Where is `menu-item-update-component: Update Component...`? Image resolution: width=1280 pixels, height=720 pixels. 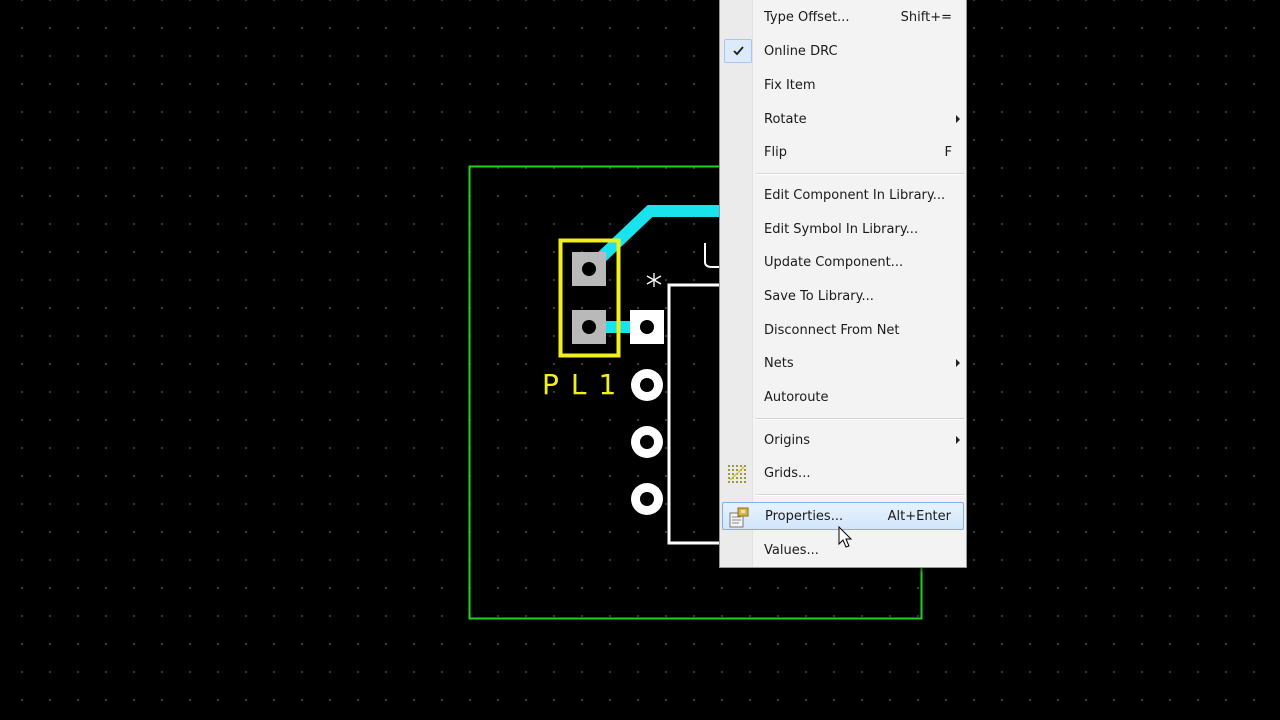 menu-item-update-component: Update Component... is located at coordinates (843, 263).